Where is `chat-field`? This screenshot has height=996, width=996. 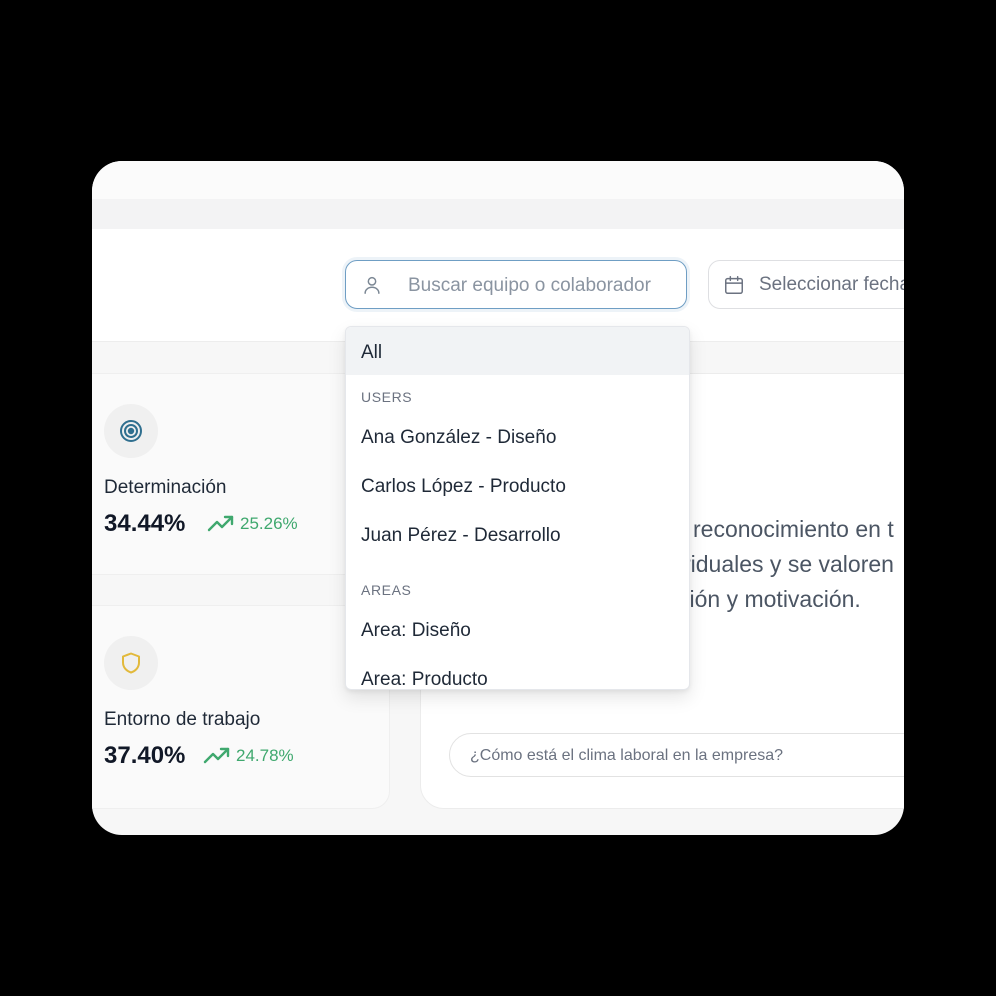 chat-field is located at coordinates (676, 755).